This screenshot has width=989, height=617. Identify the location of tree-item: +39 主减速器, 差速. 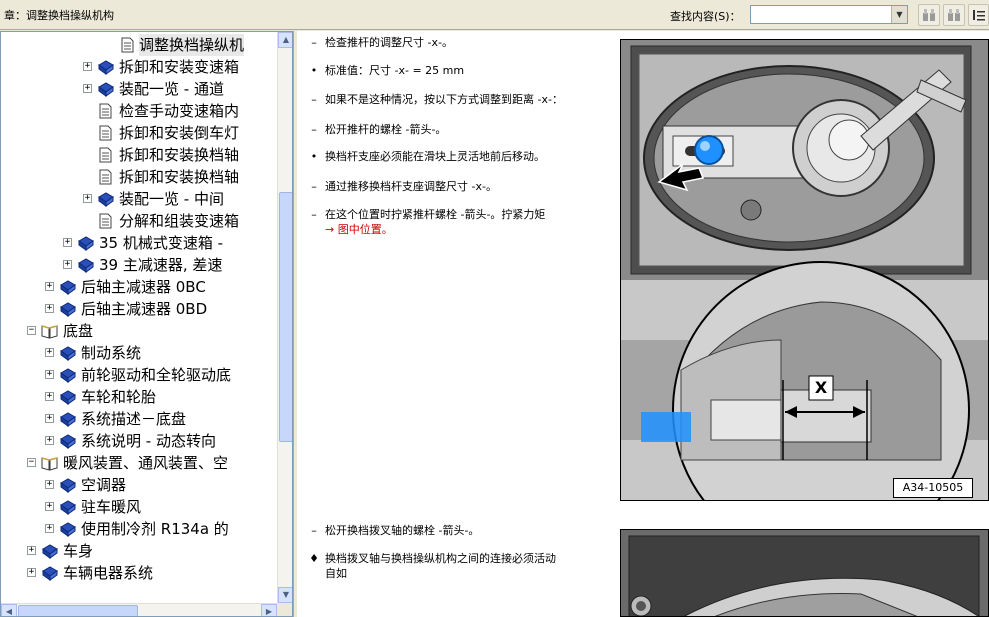
(139, 265).